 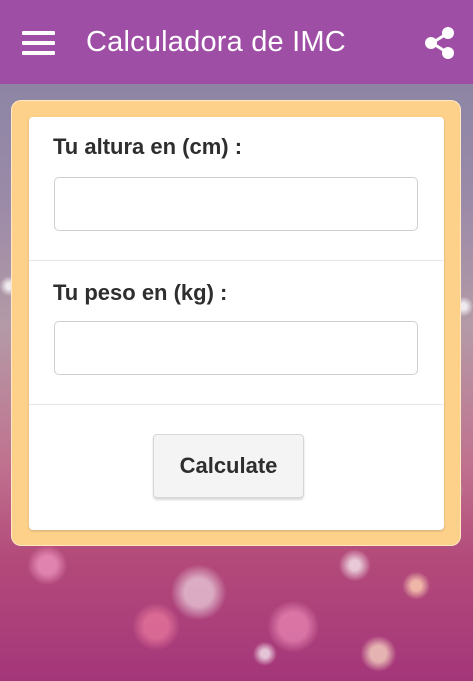 What do you see at coordinates (236, 204) in the screenshot?
I see `height-input` at bounding box center [236, 204].